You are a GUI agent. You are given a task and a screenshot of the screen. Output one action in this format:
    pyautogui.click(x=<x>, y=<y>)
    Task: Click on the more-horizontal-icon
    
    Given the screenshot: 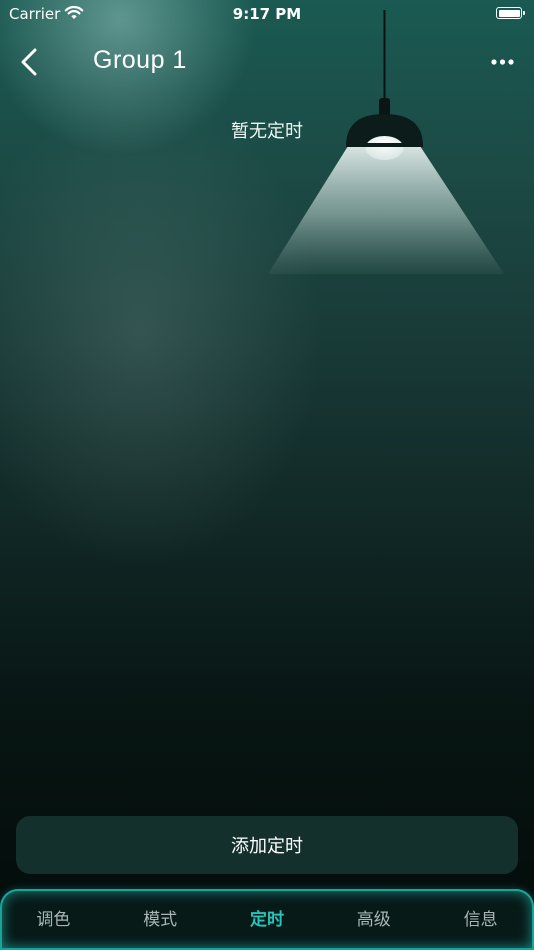 What is the action you would take?
    pyautogui.click(x=502, y=62)
    